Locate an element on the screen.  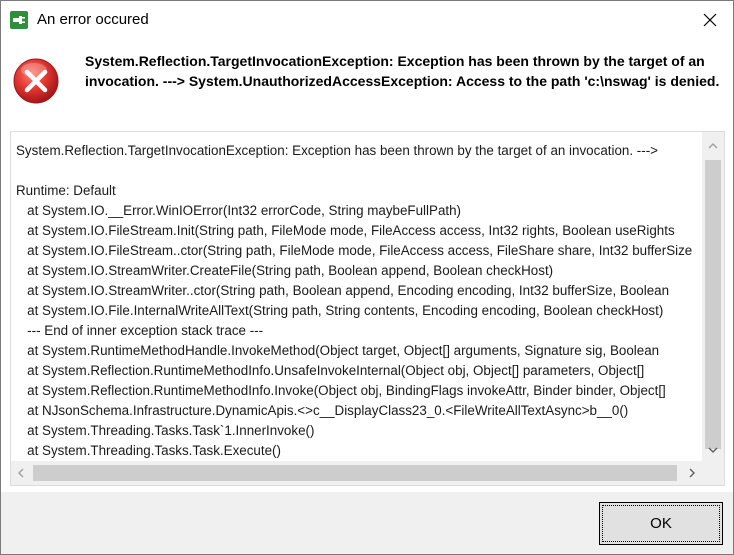
scroll-up-button is located at coordinates (713, 146).